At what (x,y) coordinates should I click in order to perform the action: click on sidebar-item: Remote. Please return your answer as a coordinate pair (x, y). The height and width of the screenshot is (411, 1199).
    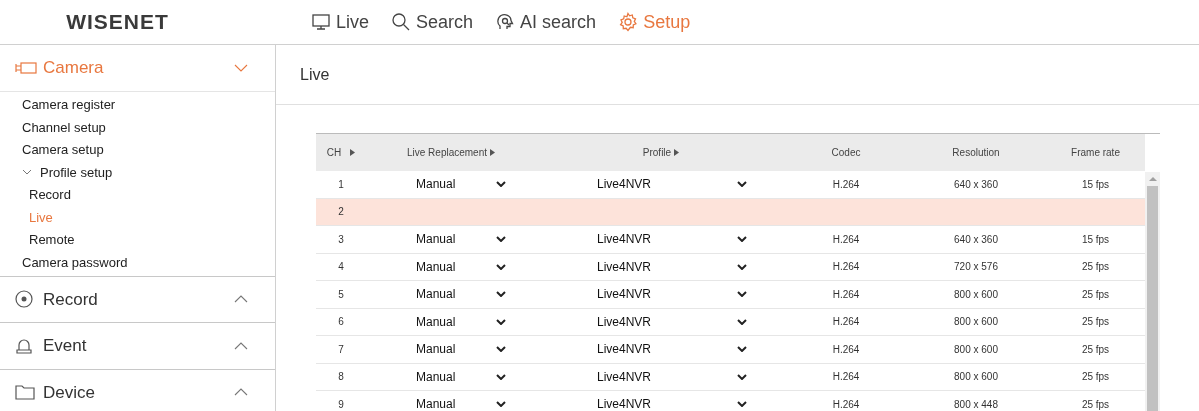
    Looking at the image, I should click on (52, 240).